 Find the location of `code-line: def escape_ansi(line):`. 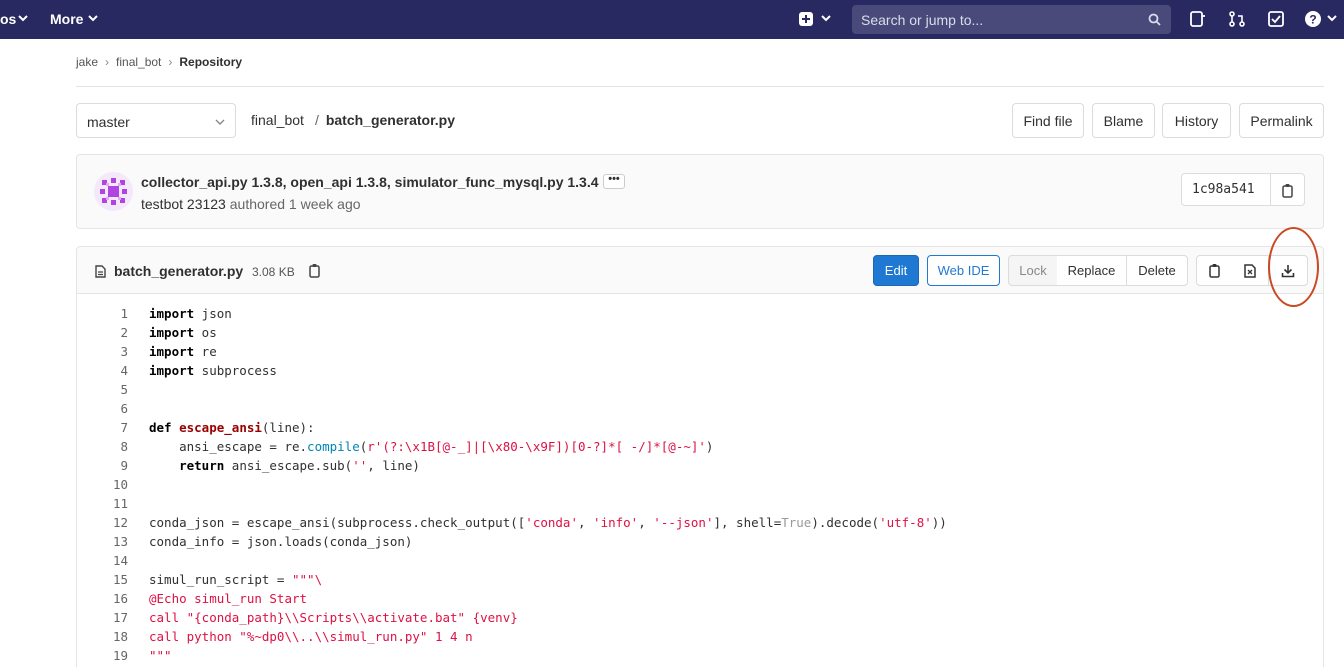

code-line: def escape_ansi(line): is located at coordinates (232, 427).